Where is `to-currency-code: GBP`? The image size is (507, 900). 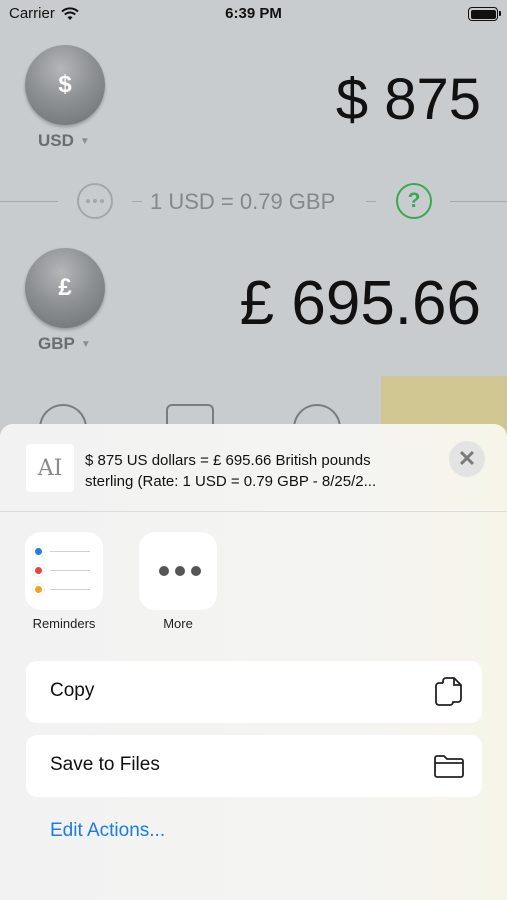 to-currency-code: GBP is located at coordinates (56, 343).